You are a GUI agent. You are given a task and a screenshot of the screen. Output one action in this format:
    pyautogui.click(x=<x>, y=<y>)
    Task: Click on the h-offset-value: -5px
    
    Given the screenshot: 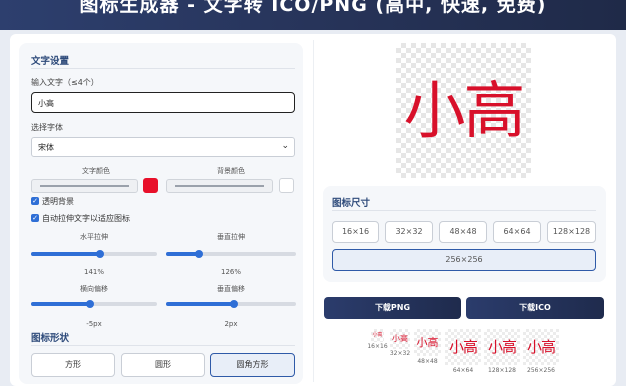 What is the action you would take?
    pyautogui.click(x=94, y=324)
    